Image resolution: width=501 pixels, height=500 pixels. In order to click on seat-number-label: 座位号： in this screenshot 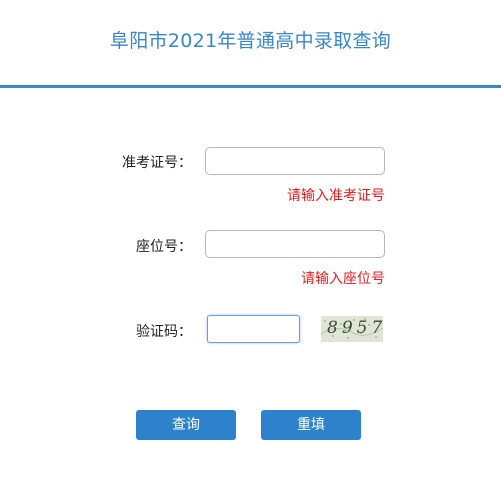, I will do `click(164, 247)`.